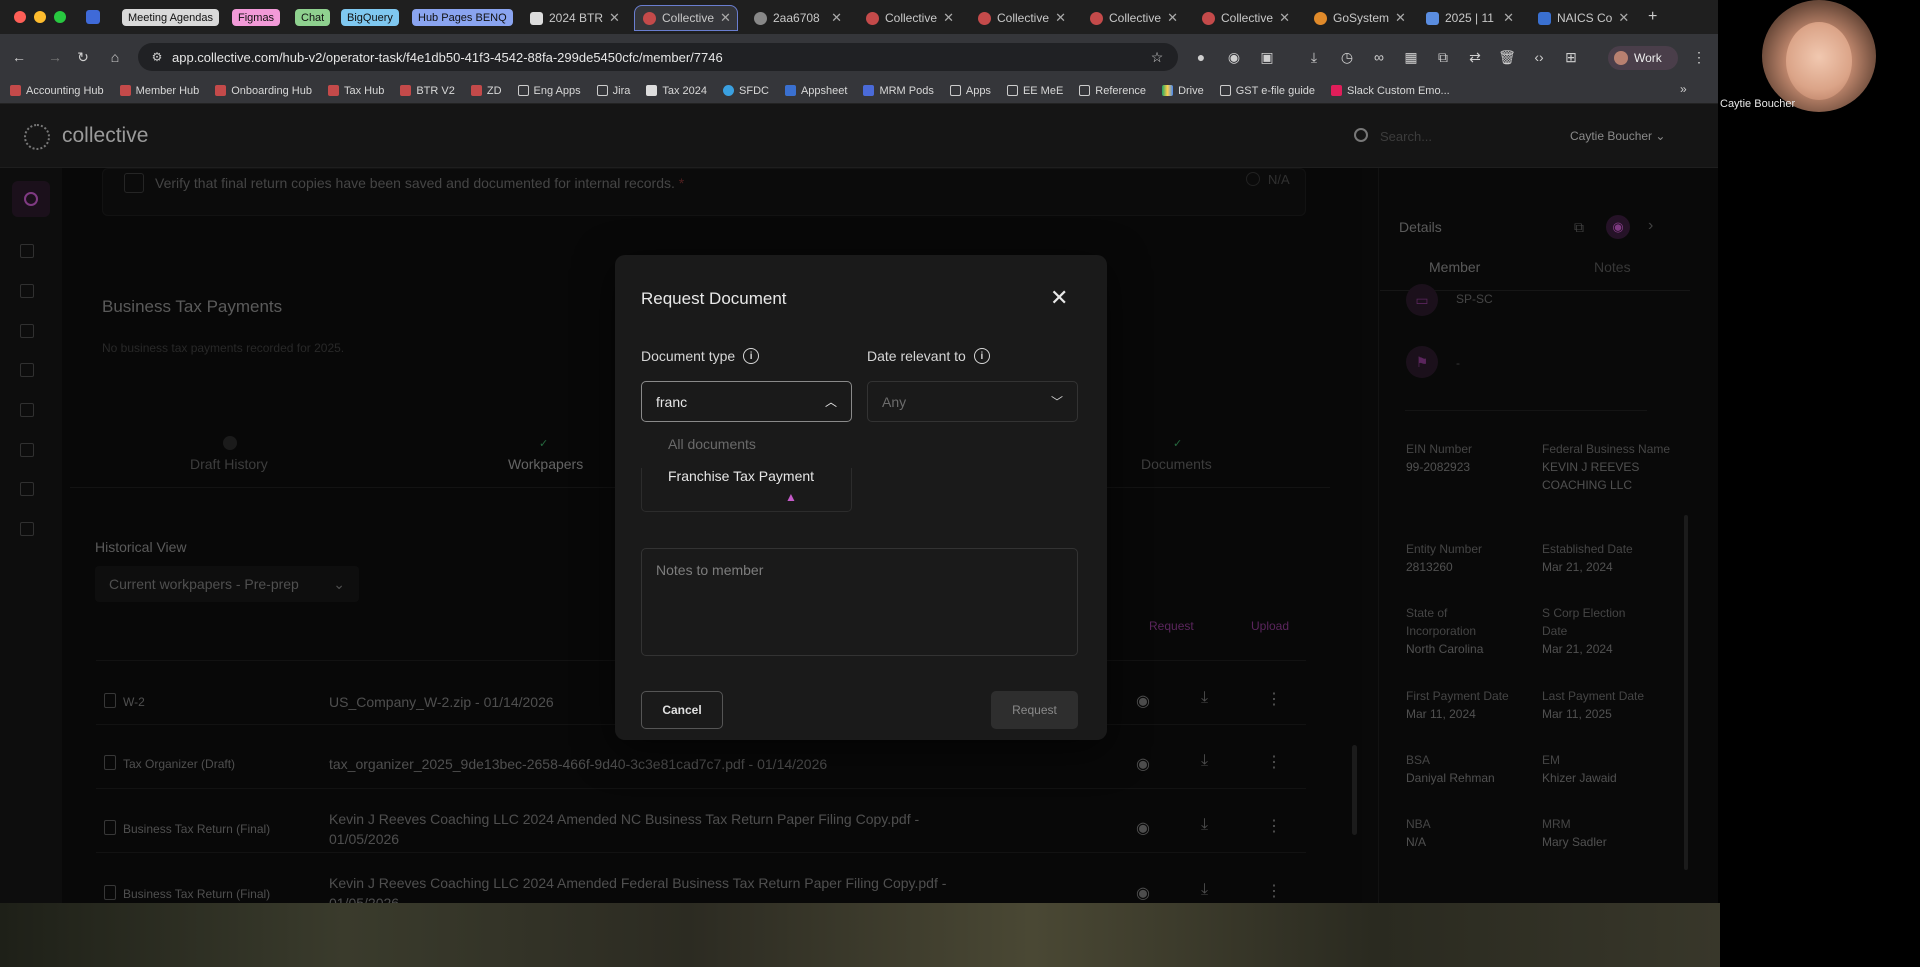 This screenshot has height=967, width=1920. I want to click on bookmark-tax-2024: Tax 2024, so click(676, 91).